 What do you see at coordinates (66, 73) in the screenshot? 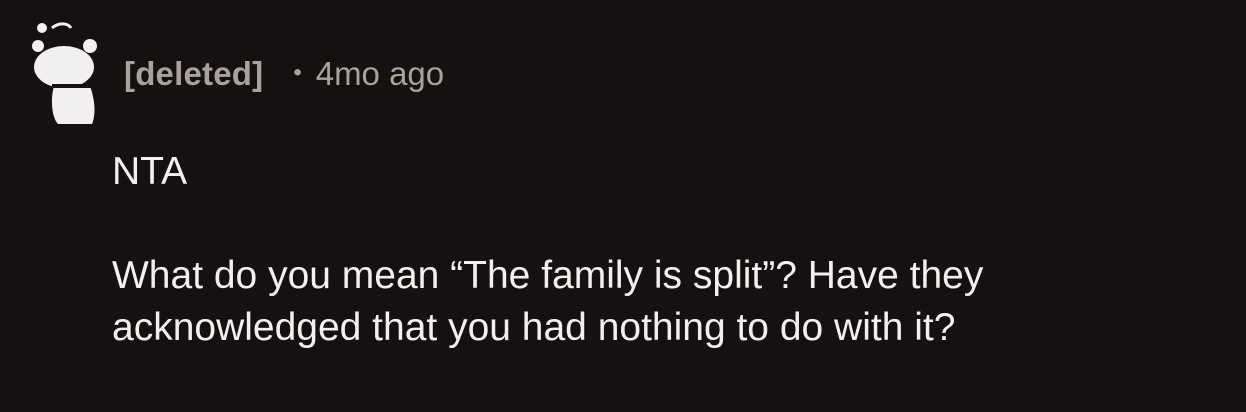
I see `snoo-avatar-icon` at bounding box center [66, 73].